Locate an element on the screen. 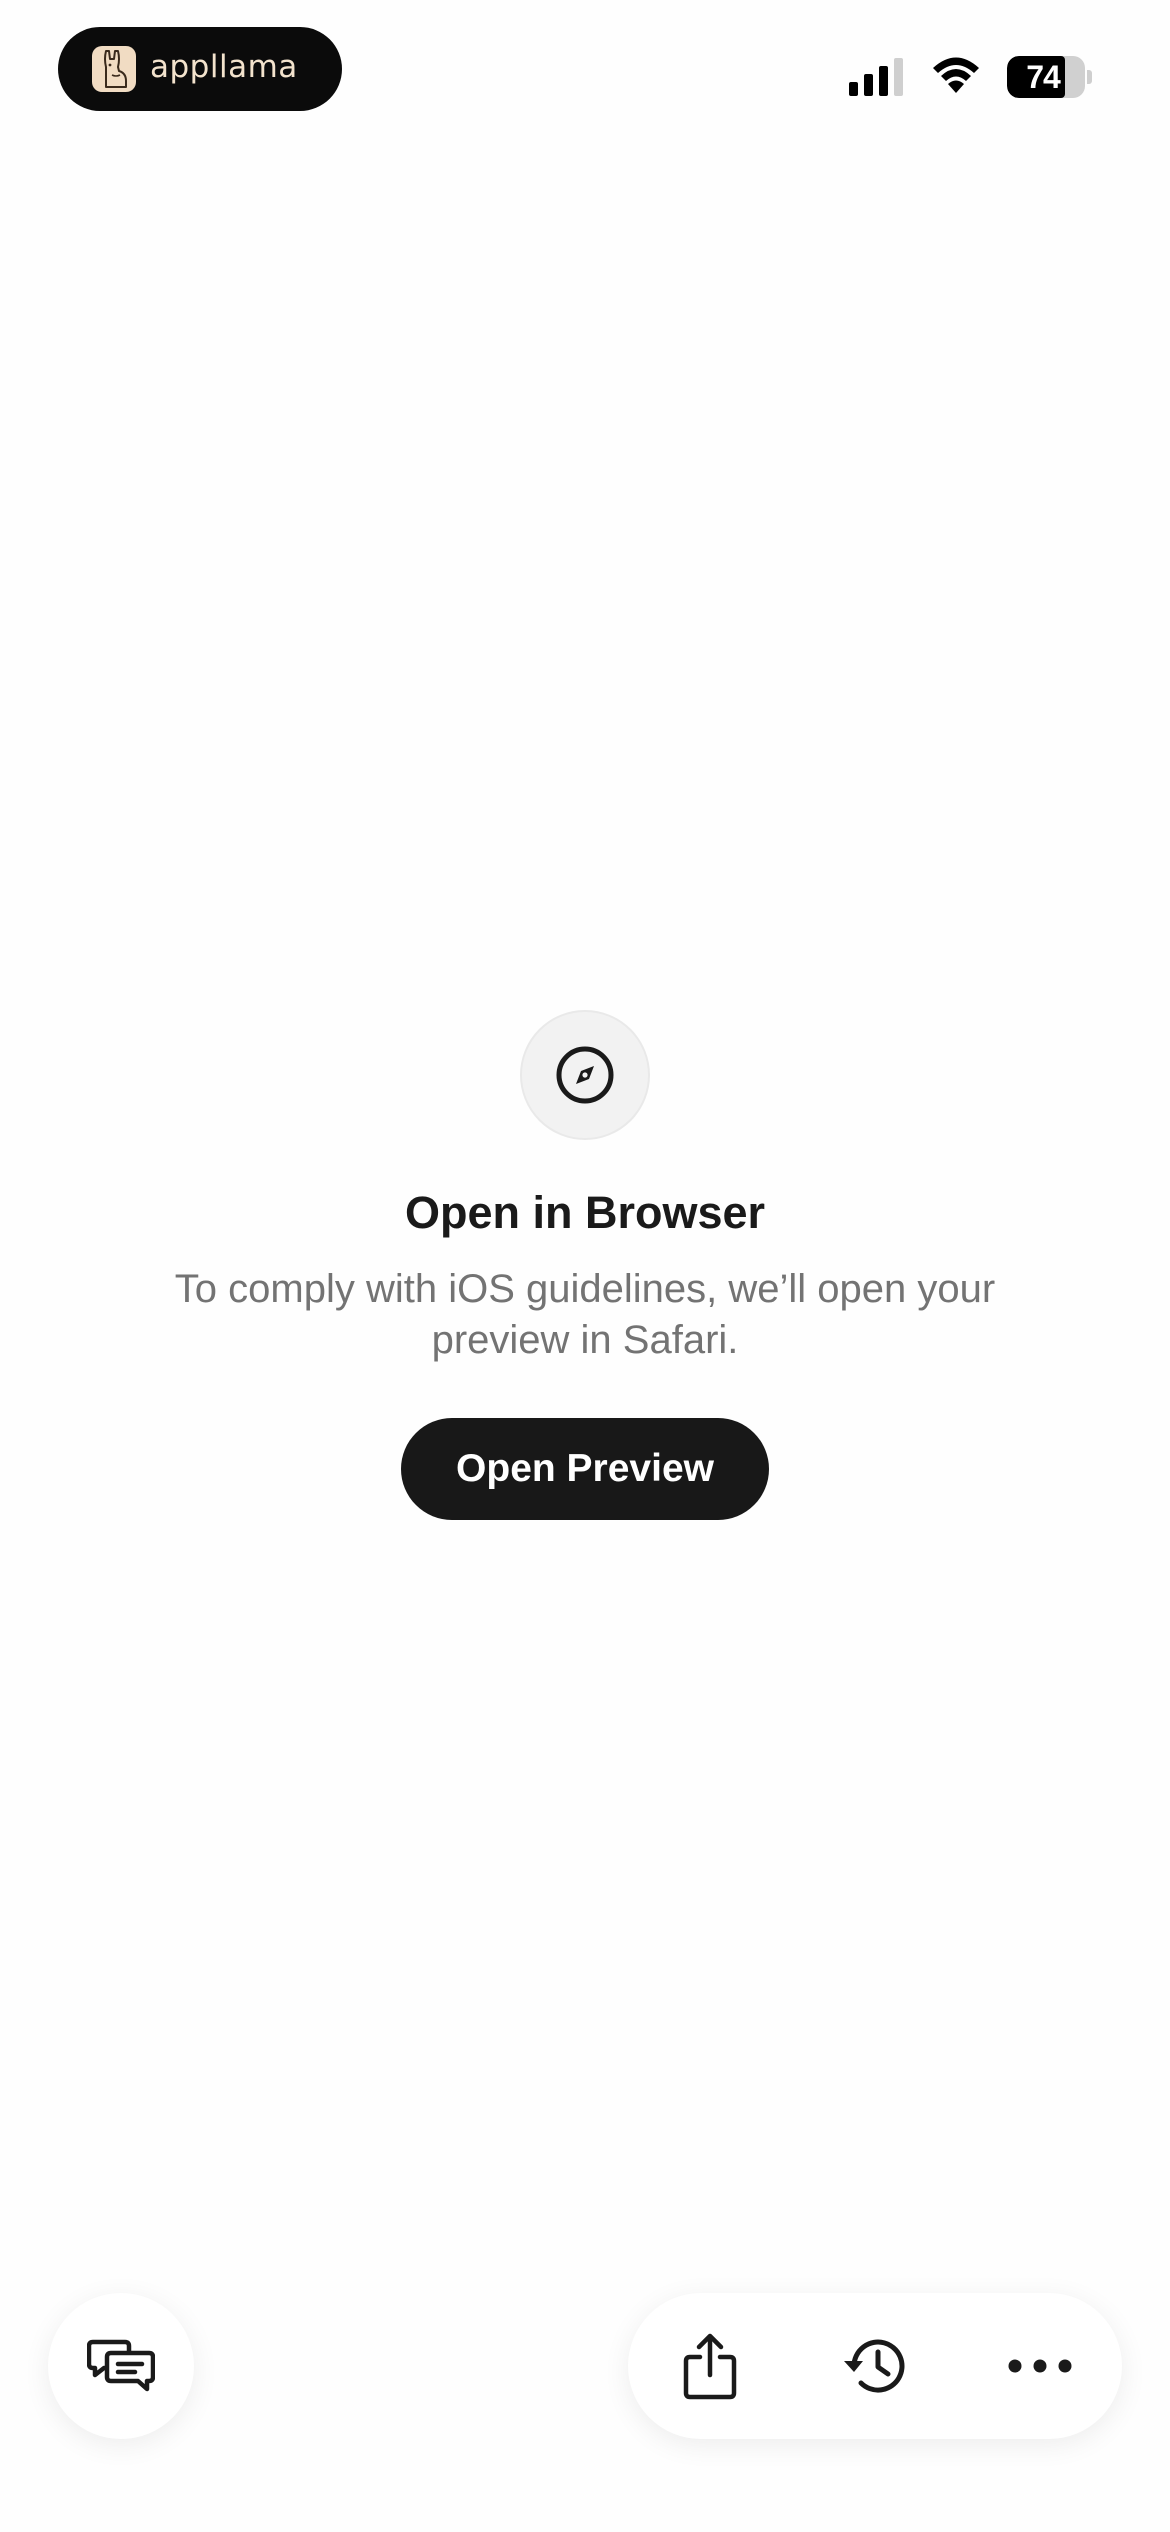 The width and height of the screenshot is (1170, 2532). more-icon is located at coordinates (1040, 2366).